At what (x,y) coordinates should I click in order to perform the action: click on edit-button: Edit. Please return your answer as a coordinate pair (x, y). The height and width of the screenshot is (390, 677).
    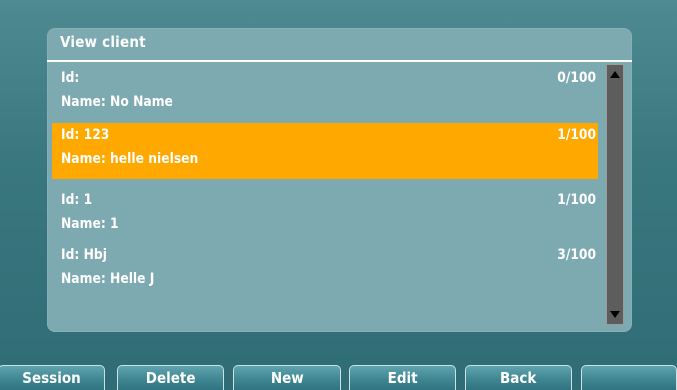
    Looking at the image, I should click on (402, 377).